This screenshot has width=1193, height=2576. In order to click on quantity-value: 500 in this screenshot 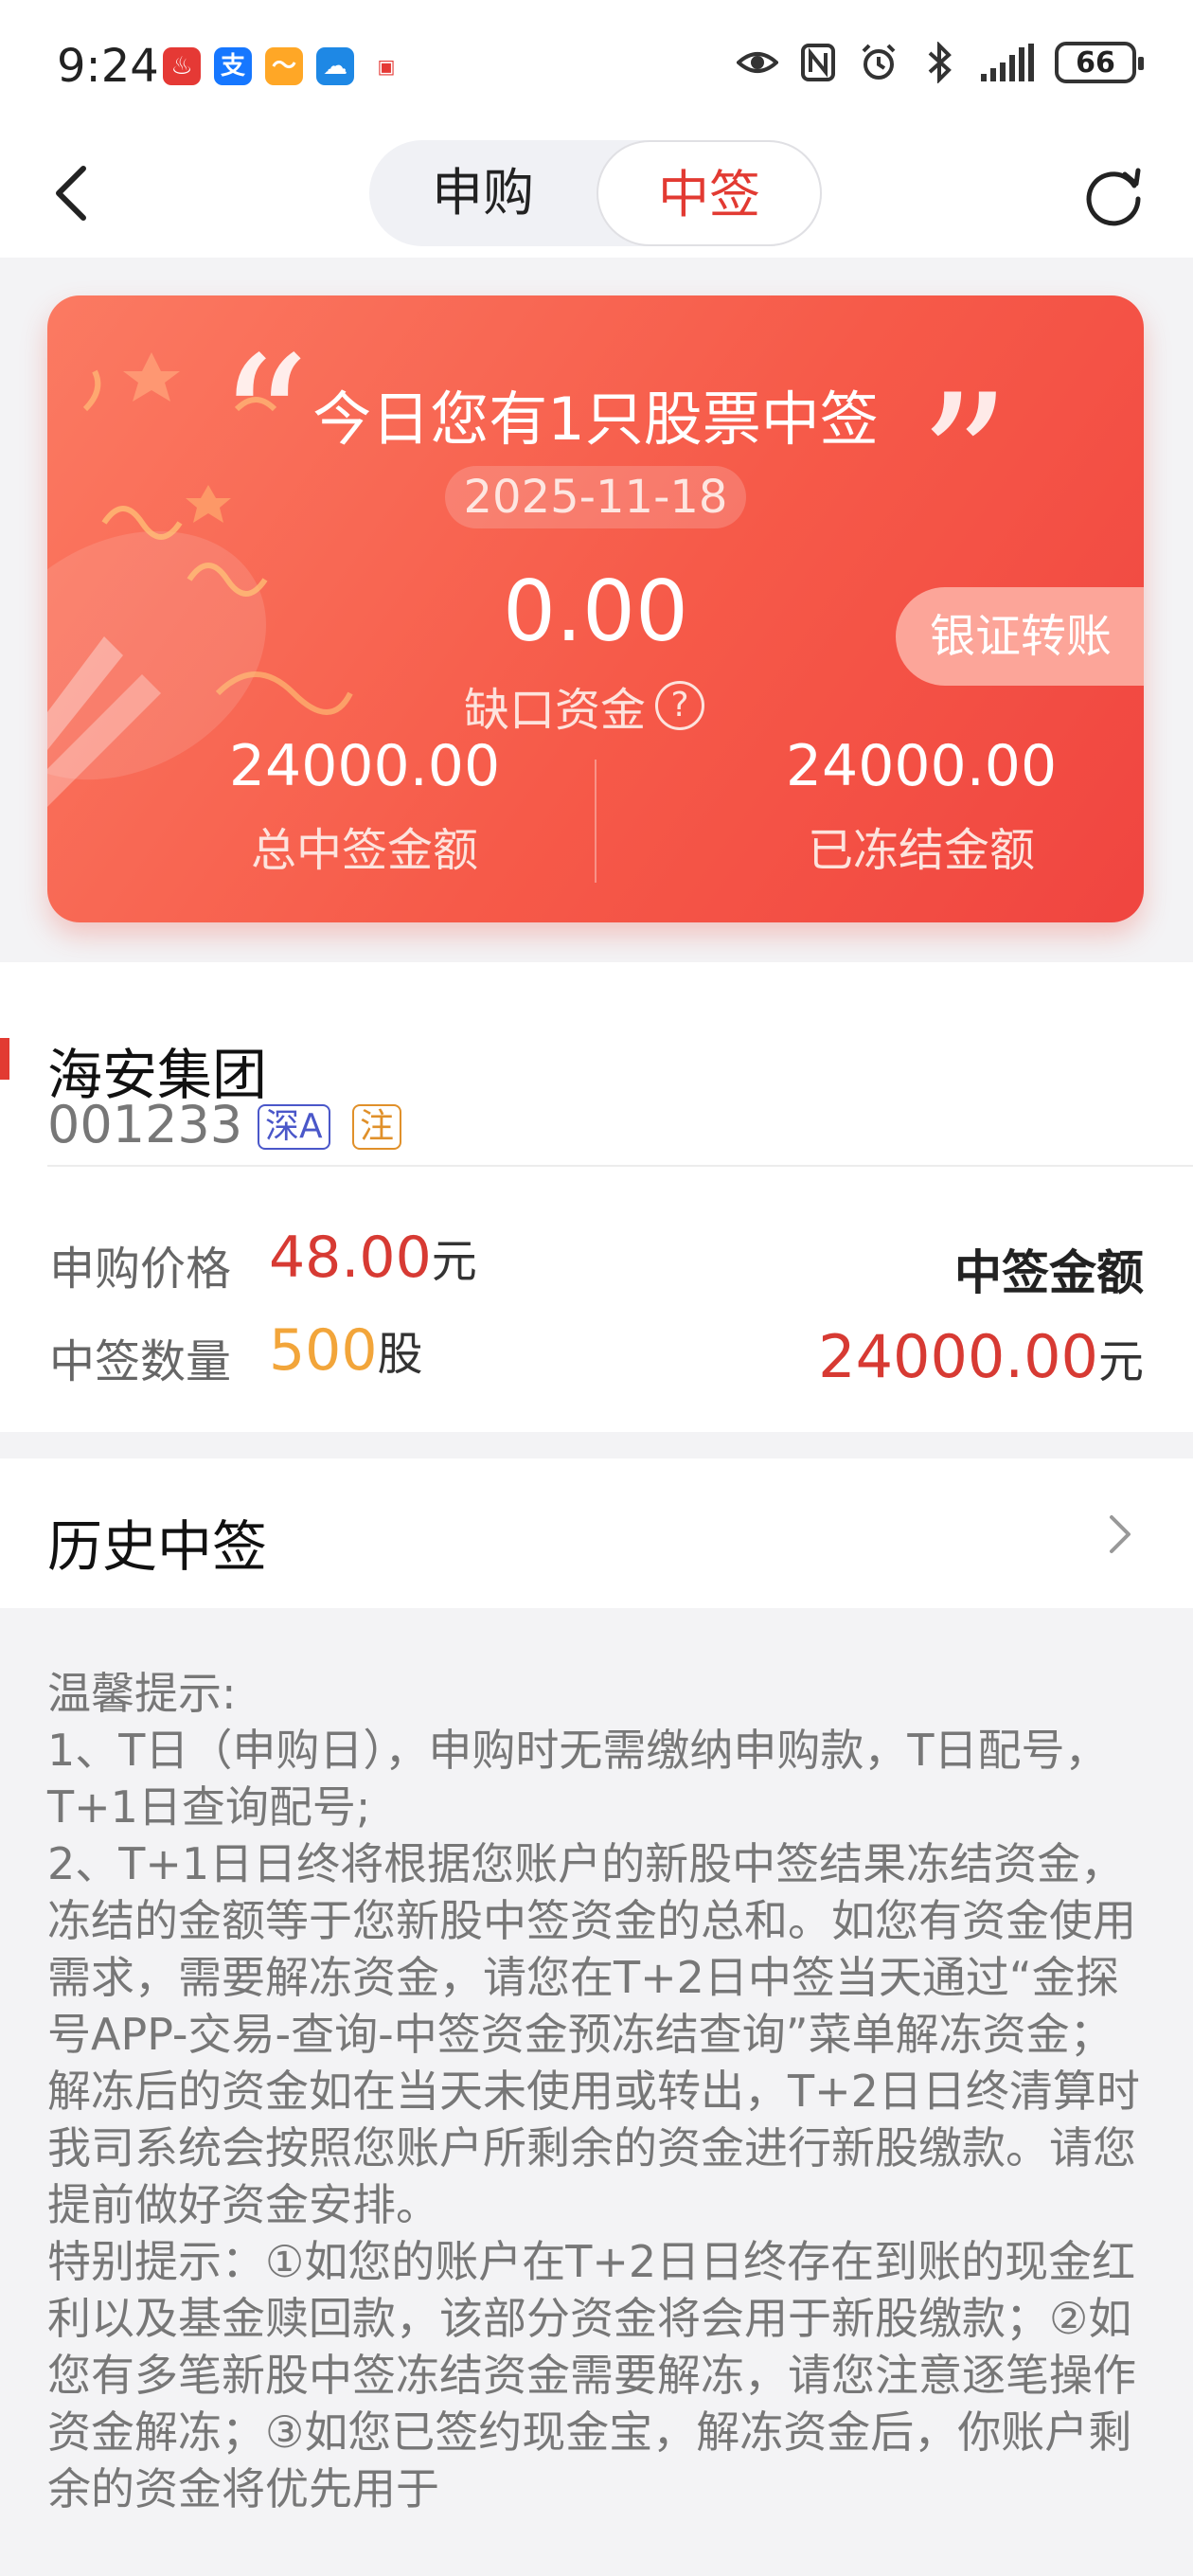, I will do `click(323, 1350)`.